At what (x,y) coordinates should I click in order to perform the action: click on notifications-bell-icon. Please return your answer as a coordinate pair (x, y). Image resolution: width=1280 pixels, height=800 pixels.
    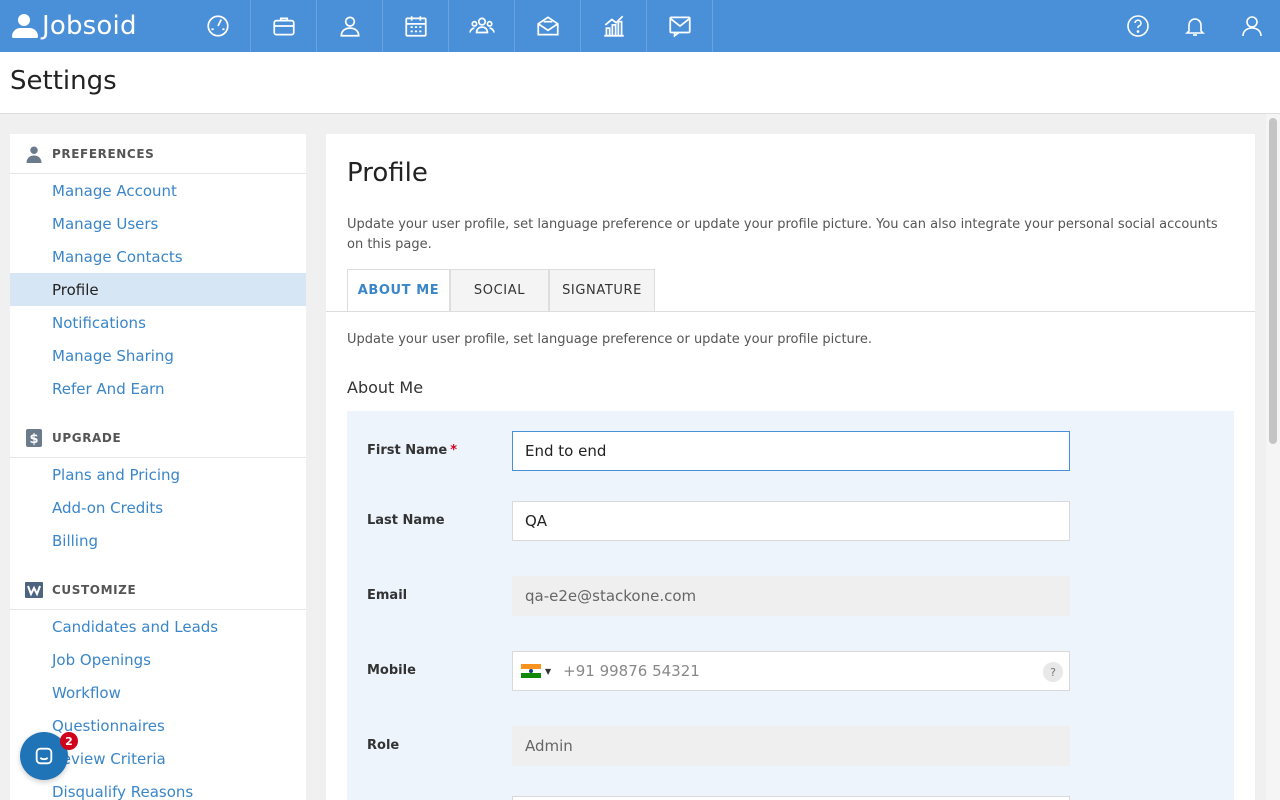
    Looking at the image, I should click on (1194, 27).